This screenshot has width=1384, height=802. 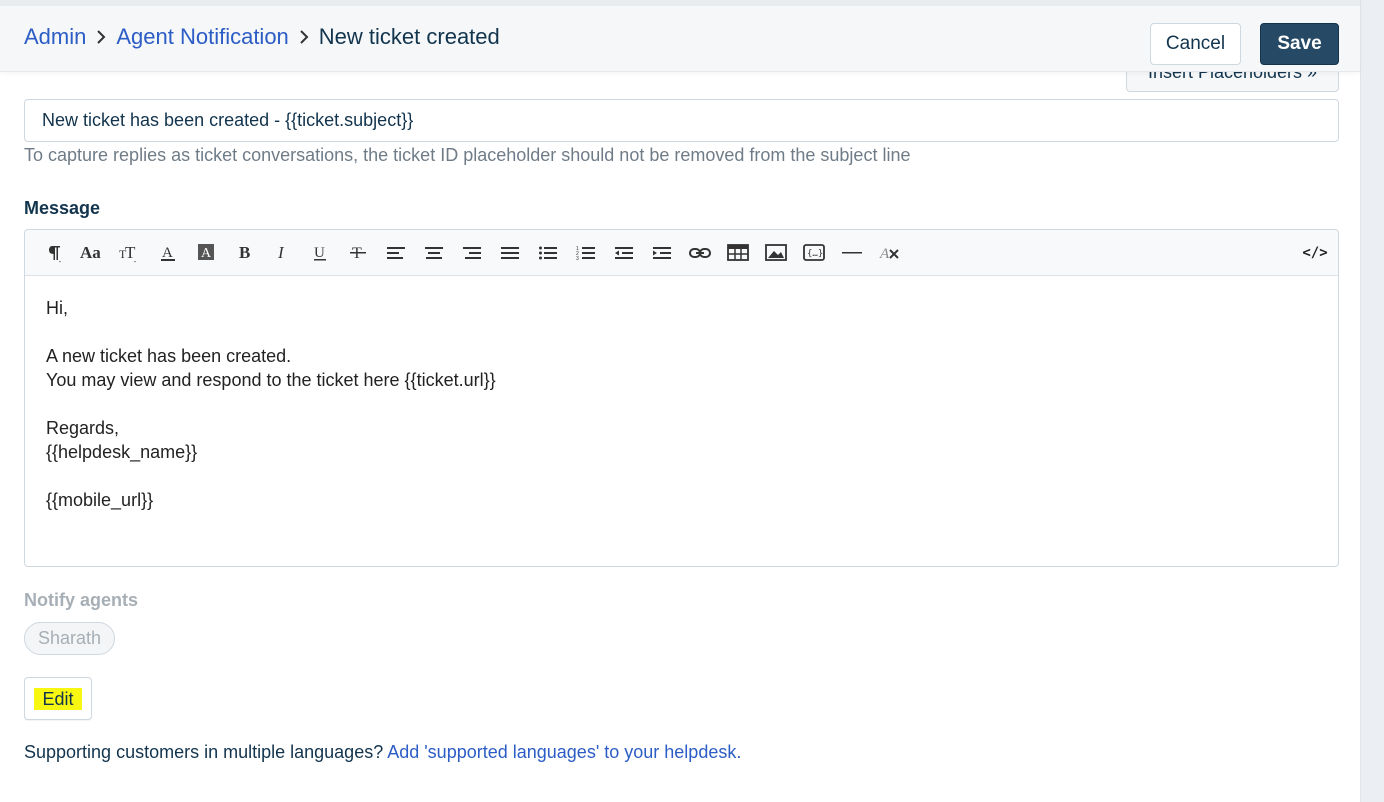 I want to click on svg-text: T, so click(x=130, y=252).